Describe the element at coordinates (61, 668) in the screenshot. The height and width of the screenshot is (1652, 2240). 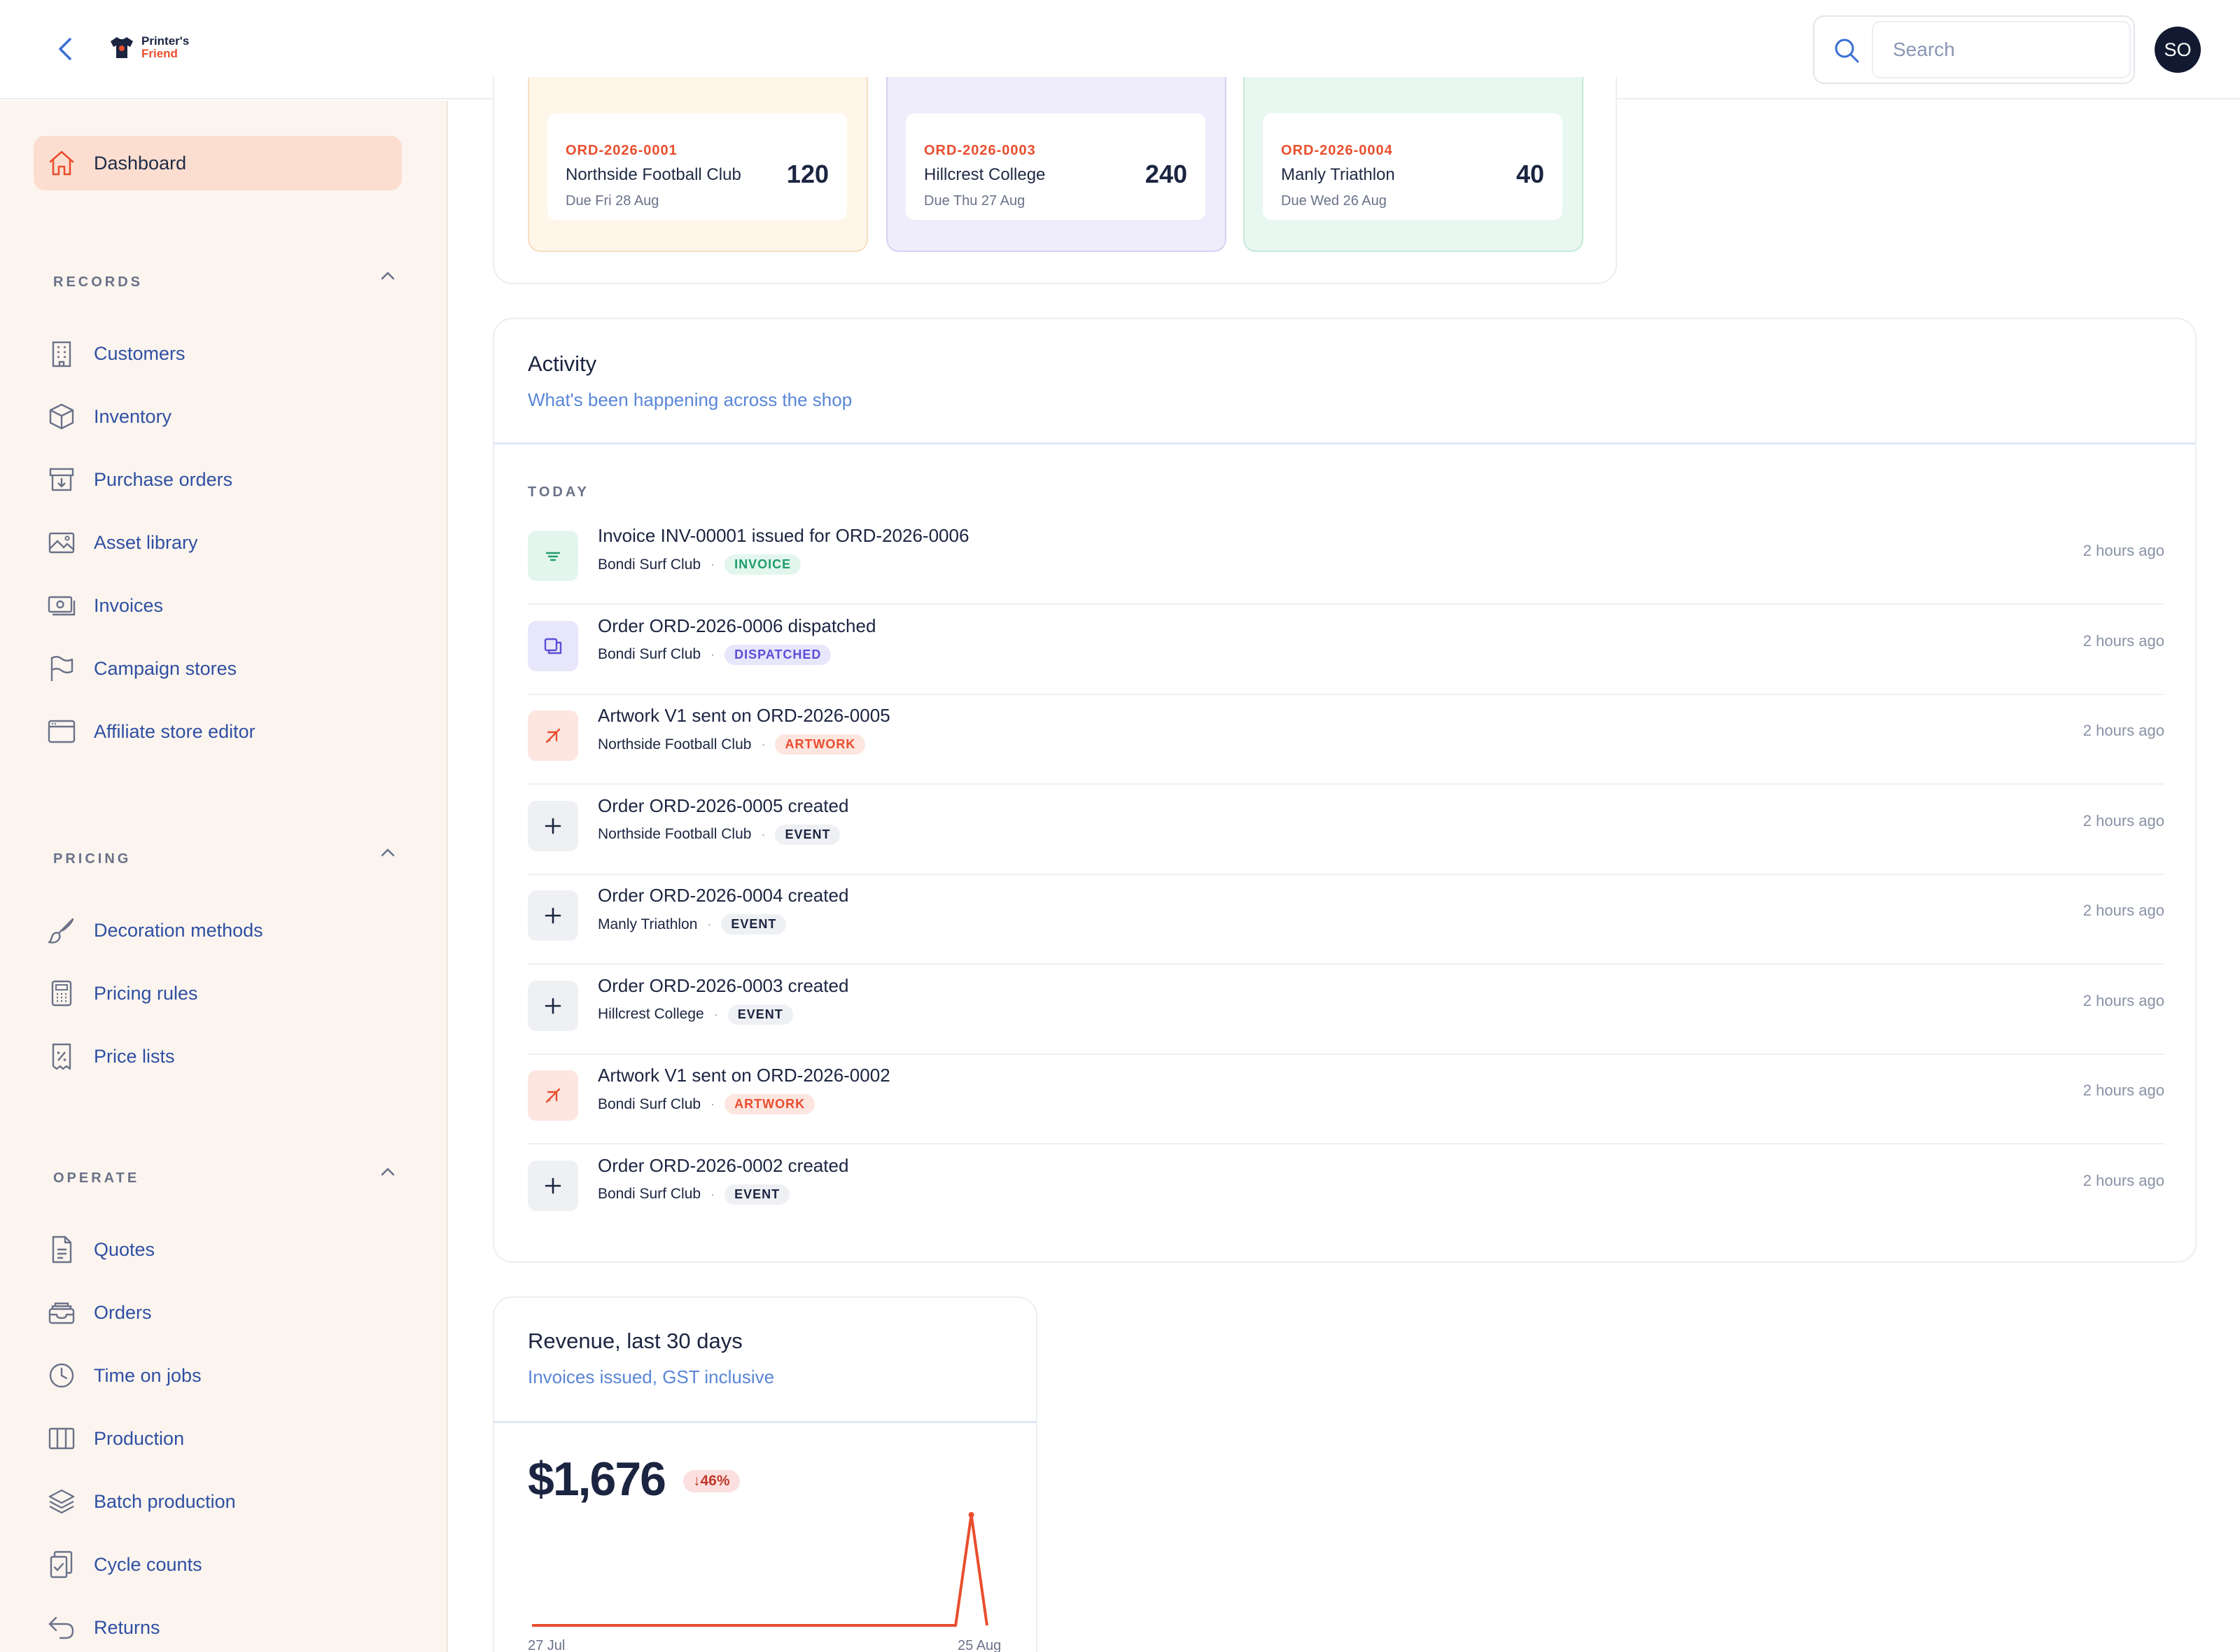
I see `flag-icon` at that location.